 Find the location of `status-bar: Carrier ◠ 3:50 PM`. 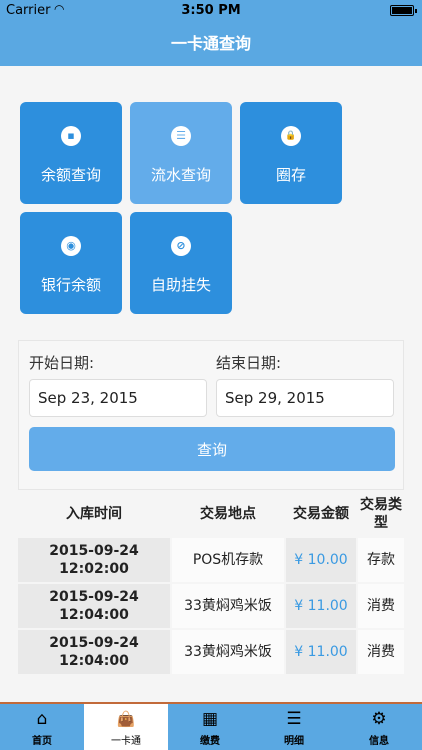

status-bar: Carrier ◠ 3:50 PM is located at coordinates (211, 11).